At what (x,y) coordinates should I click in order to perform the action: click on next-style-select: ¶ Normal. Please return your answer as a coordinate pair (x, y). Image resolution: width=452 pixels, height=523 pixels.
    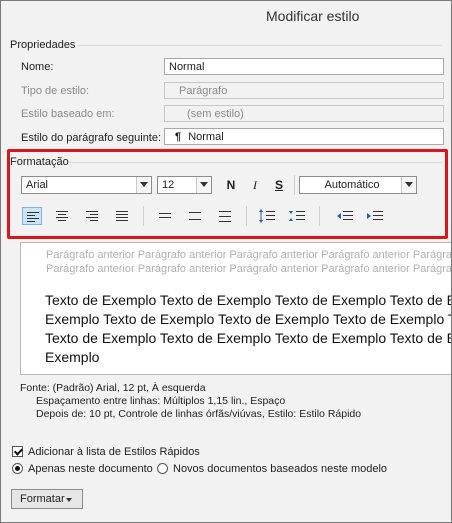
    Looking at the image, I should click on (304, 136).